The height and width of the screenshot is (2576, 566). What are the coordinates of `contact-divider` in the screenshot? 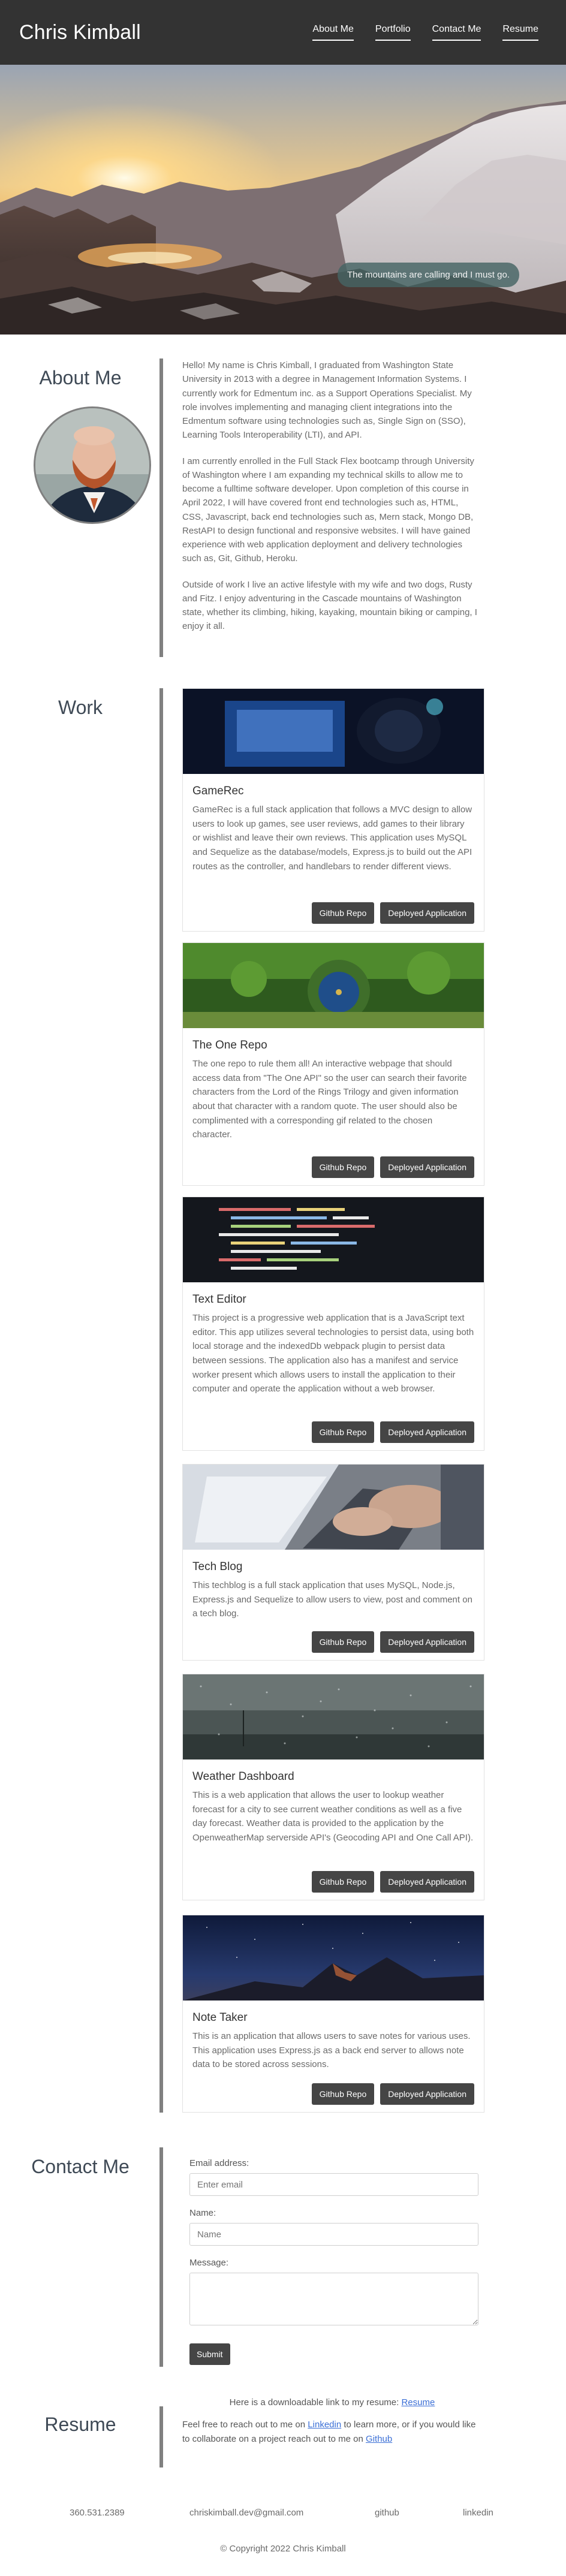 It's located at (161, 2257).